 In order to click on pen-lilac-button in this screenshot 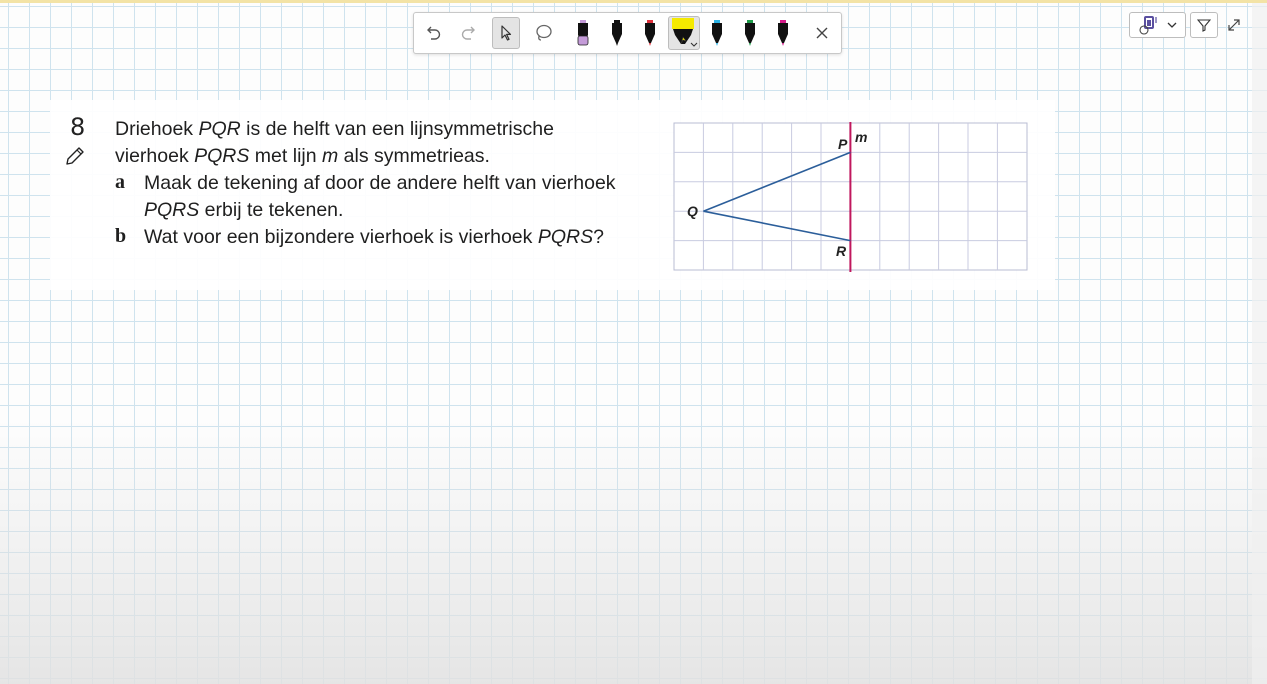, I will do `click(583, 33)`.